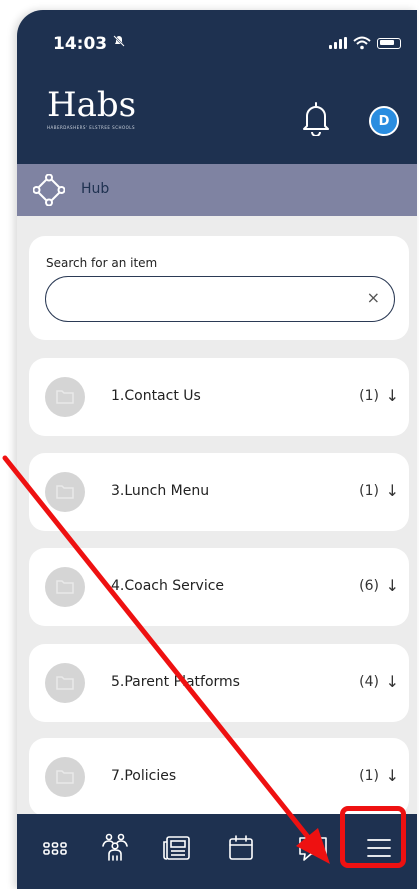  What do you see at coordinates (219, 776) in the screenshot?
I see `list-item-policies: 7.Policies (1) ↓` at bounding box center [219, 776].